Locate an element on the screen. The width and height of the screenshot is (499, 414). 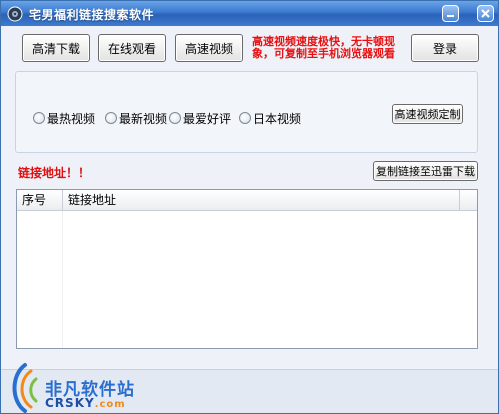
copy-to-thunder-button: 复制链接至迅雷下载 is located at coordinates (425, 171).